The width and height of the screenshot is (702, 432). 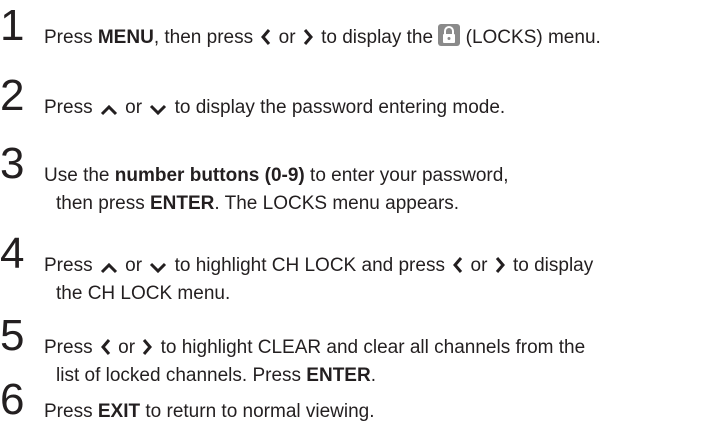 I want to click on step-text-part: ., so click(x=373, y=375).